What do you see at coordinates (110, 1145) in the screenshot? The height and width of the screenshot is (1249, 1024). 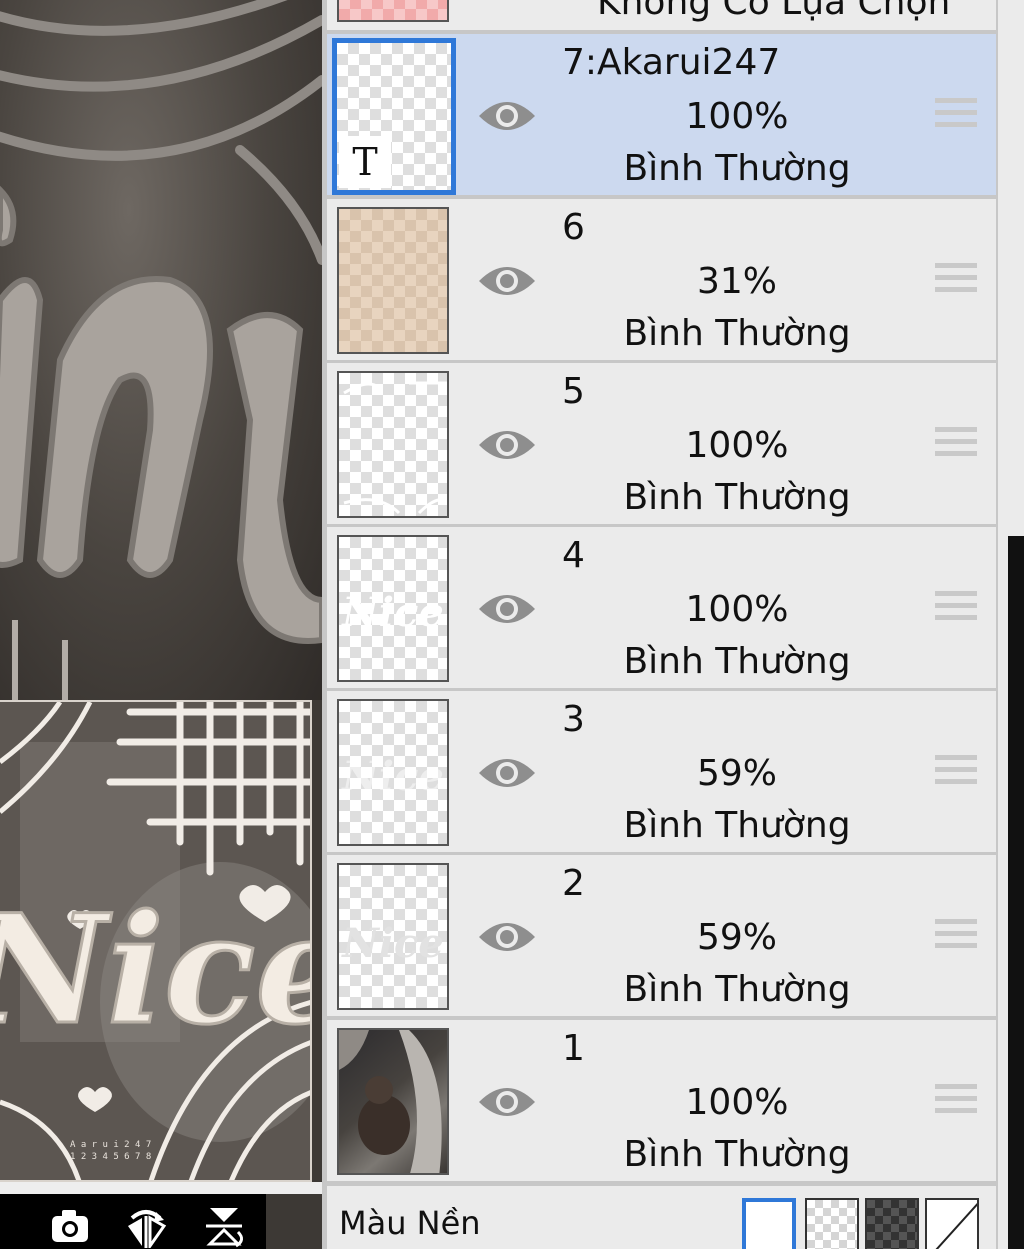 I see `svg-text: A a r u i 2 4 7` at bounding box center [110, 1145].